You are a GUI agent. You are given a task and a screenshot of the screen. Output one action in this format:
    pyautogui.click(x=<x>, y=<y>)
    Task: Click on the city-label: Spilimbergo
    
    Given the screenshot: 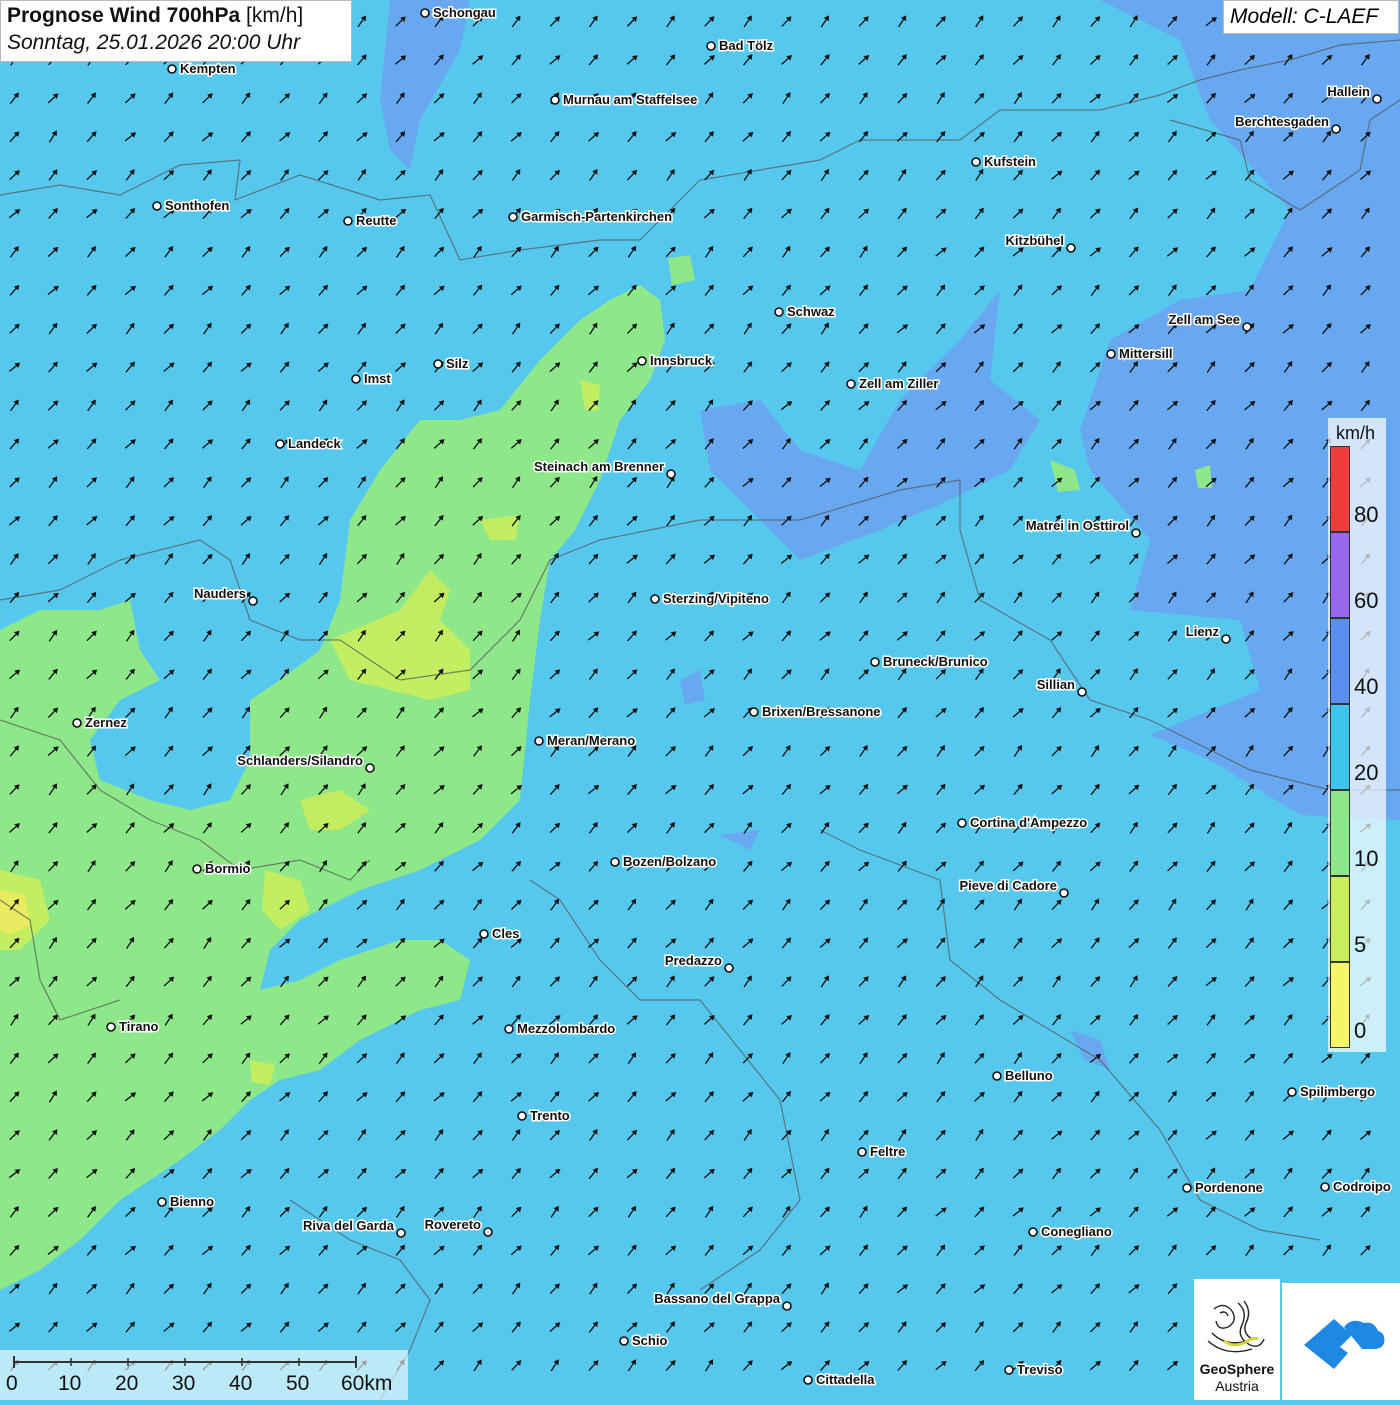 What is the action you would take?
    pyautogui.click(x=1337, y=1091)
    